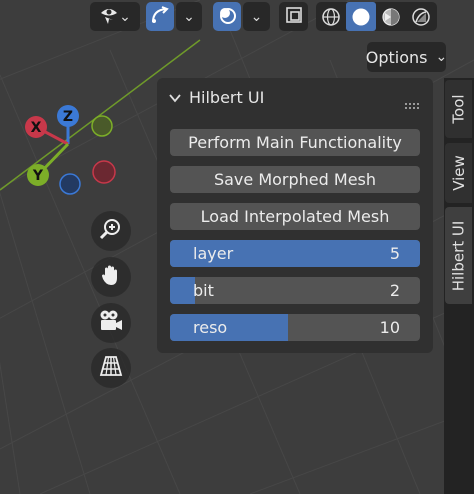 The image size is (474, 494). I want to click on save-morphed-mesh-button: Save Morphed Mesh, so click(295, 179).